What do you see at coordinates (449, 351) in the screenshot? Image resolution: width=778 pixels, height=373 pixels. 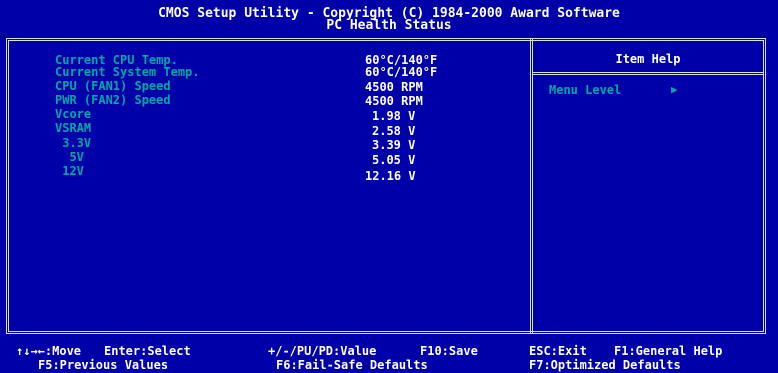 I see `key-save: F10:Save` at bounding box center [449, 351].